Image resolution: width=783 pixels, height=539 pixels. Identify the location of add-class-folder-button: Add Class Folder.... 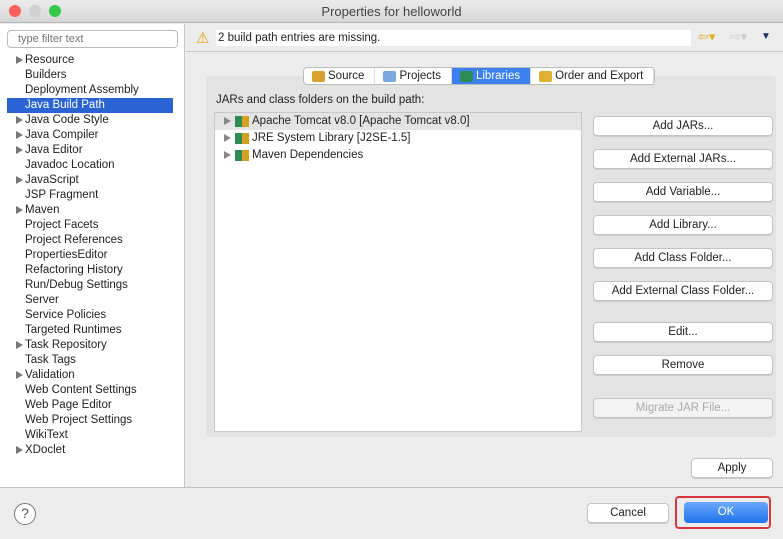
(683, 258).